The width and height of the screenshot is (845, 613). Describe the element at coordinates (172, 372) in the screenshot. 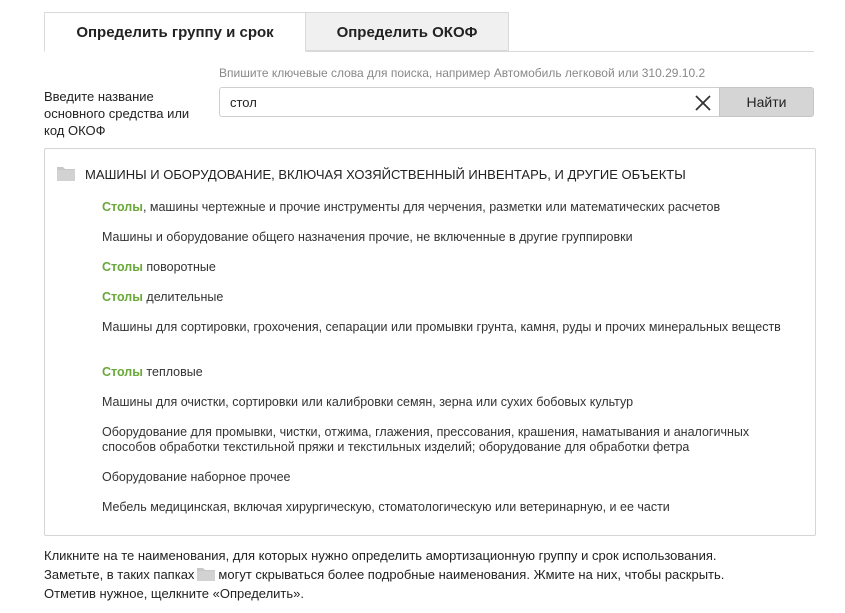

I see `result-text: тепловые` at that location.